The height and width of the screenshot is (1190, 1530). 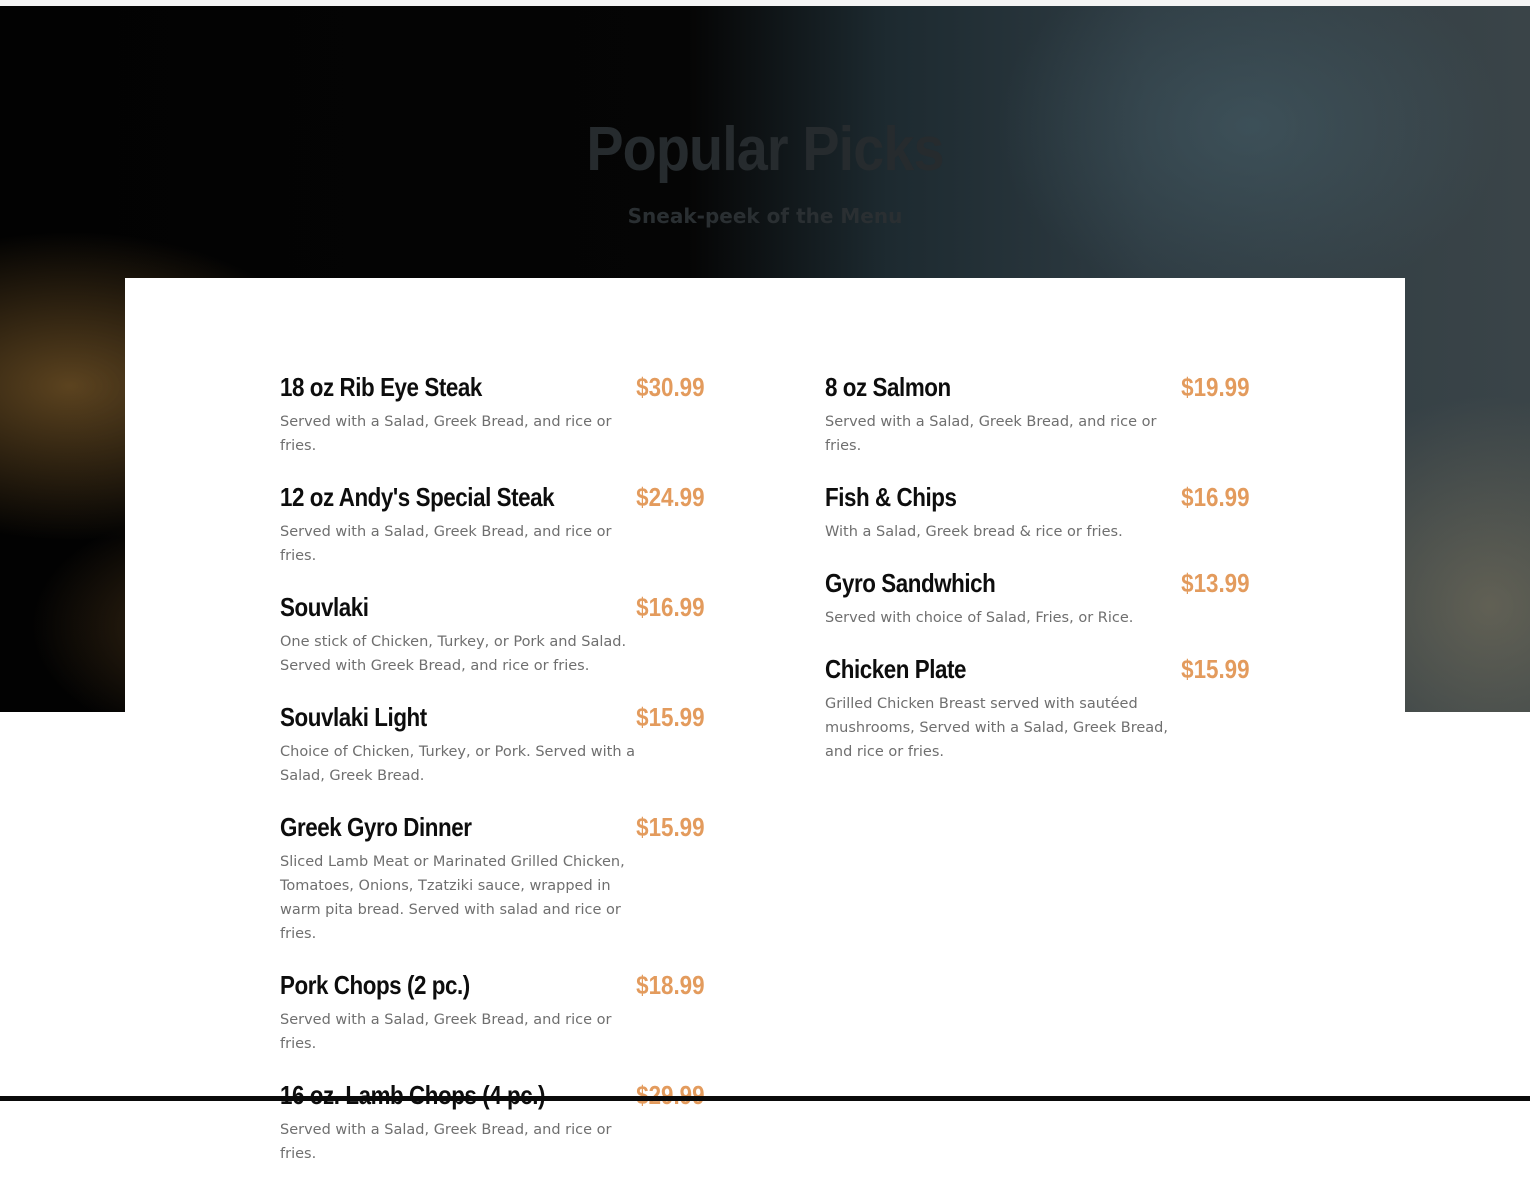 I want to click on menu-item-price: $19.99, so click(x=1215, y=387).